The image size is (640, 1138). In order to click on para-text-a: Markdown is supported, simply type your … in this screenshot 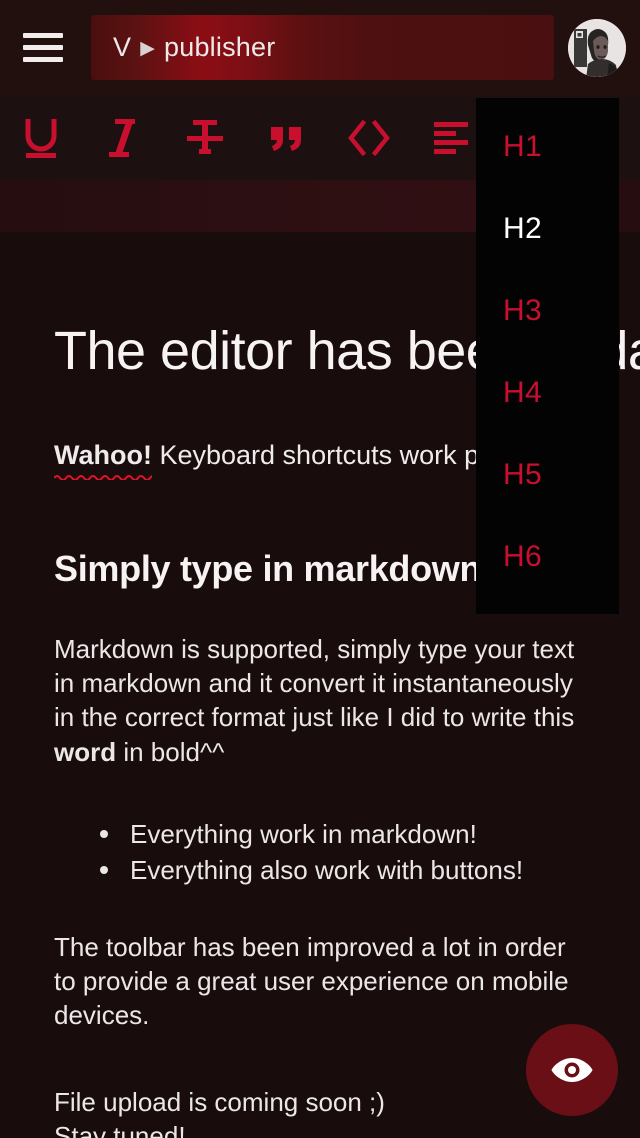, I will do `click(314, 683)`.